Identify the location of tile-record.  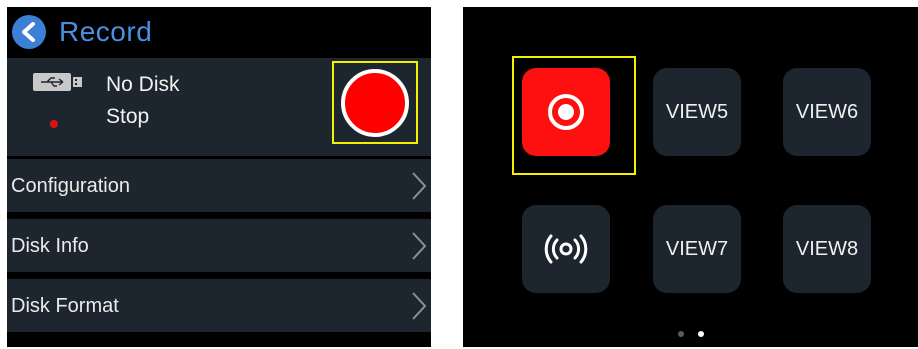
(566, 112).